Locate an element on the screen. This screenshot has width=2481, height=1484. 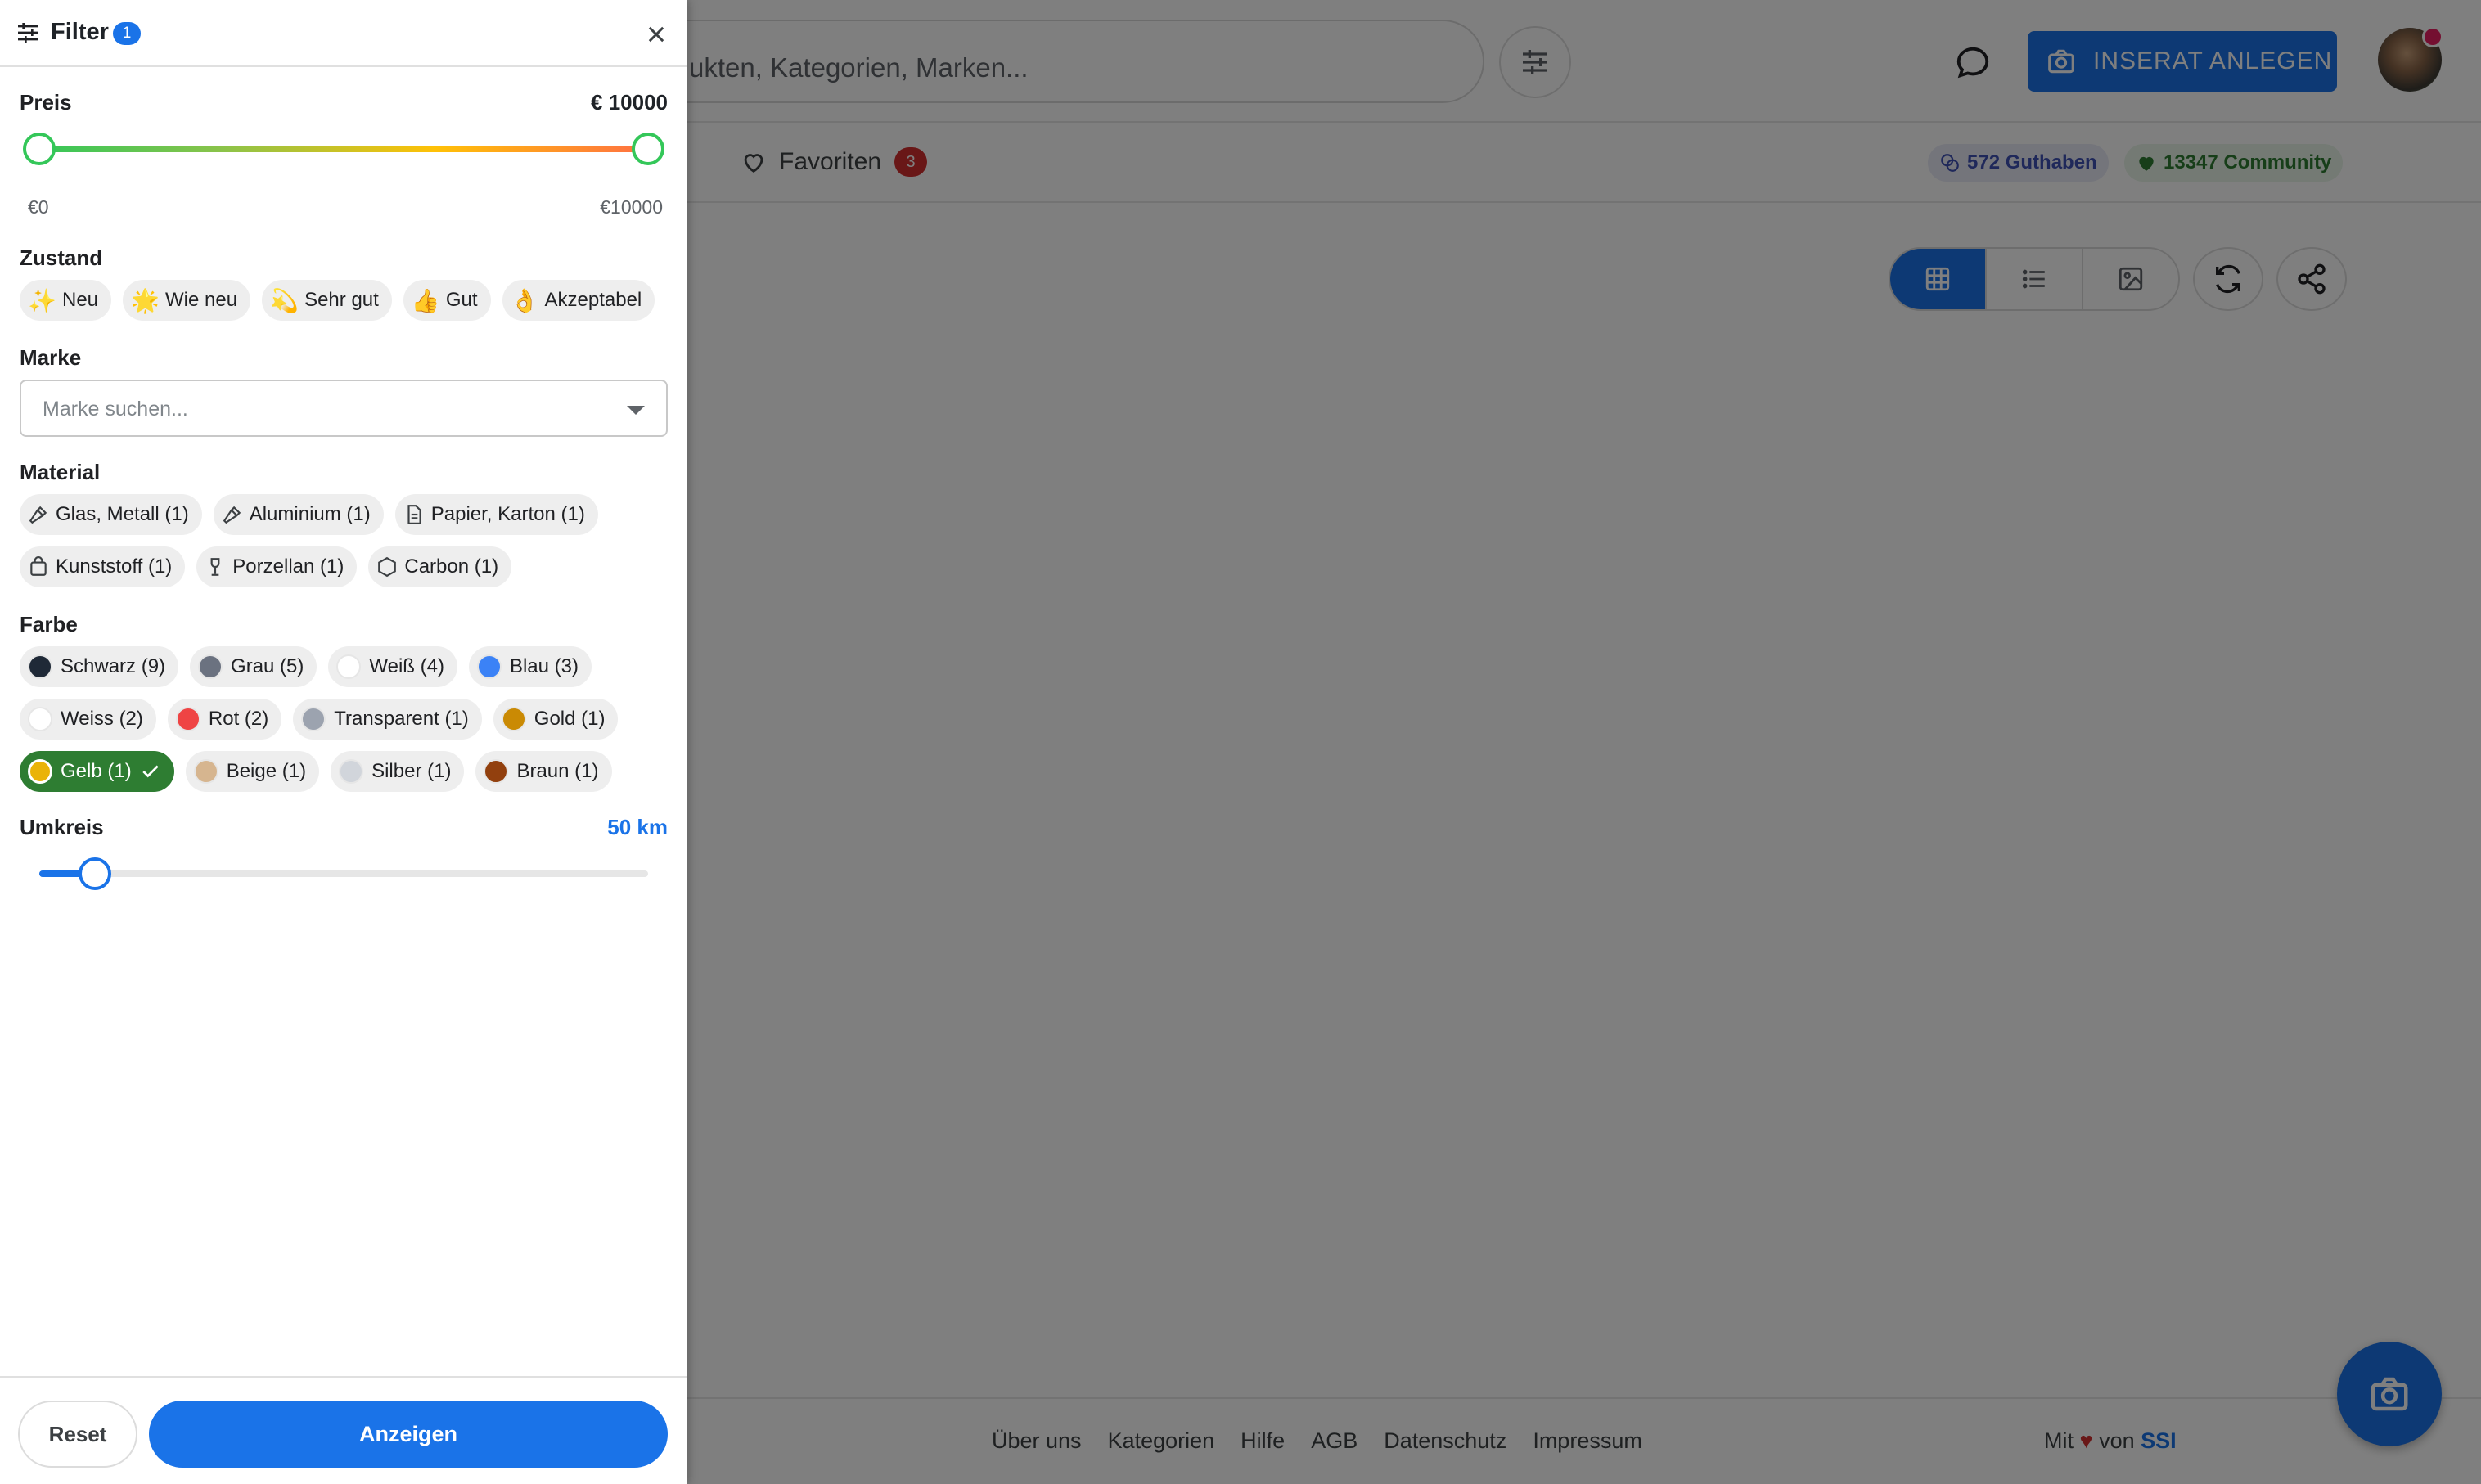
star-icon: 🌟 is located at coordinates (145, 300).